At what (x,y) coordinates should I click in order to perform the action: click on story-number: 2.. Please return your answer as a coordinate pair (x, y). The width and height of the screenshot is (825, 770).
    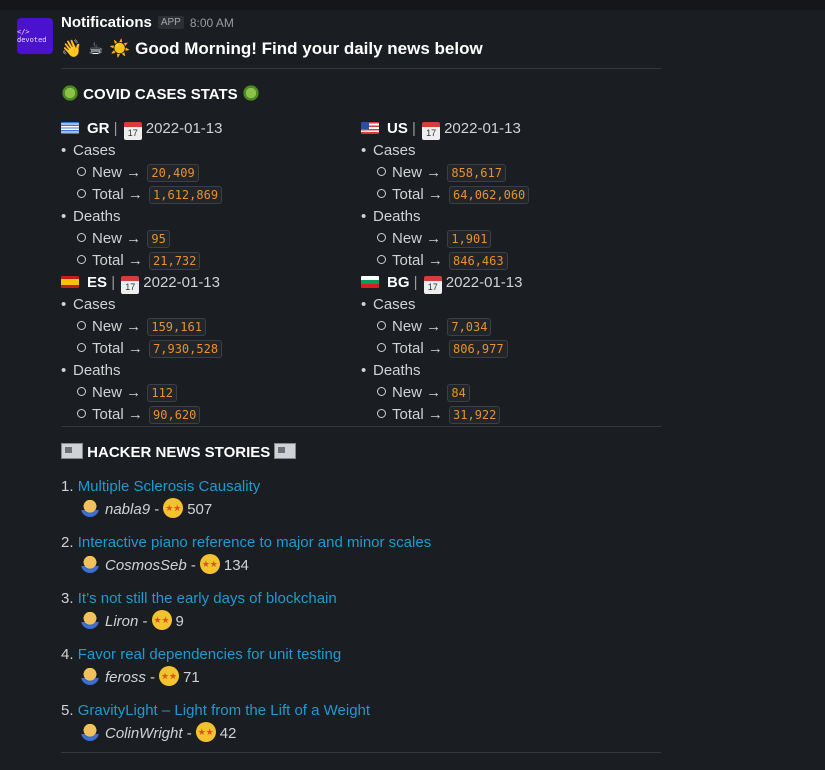
    Looking at the image, I should click on (67, 542).